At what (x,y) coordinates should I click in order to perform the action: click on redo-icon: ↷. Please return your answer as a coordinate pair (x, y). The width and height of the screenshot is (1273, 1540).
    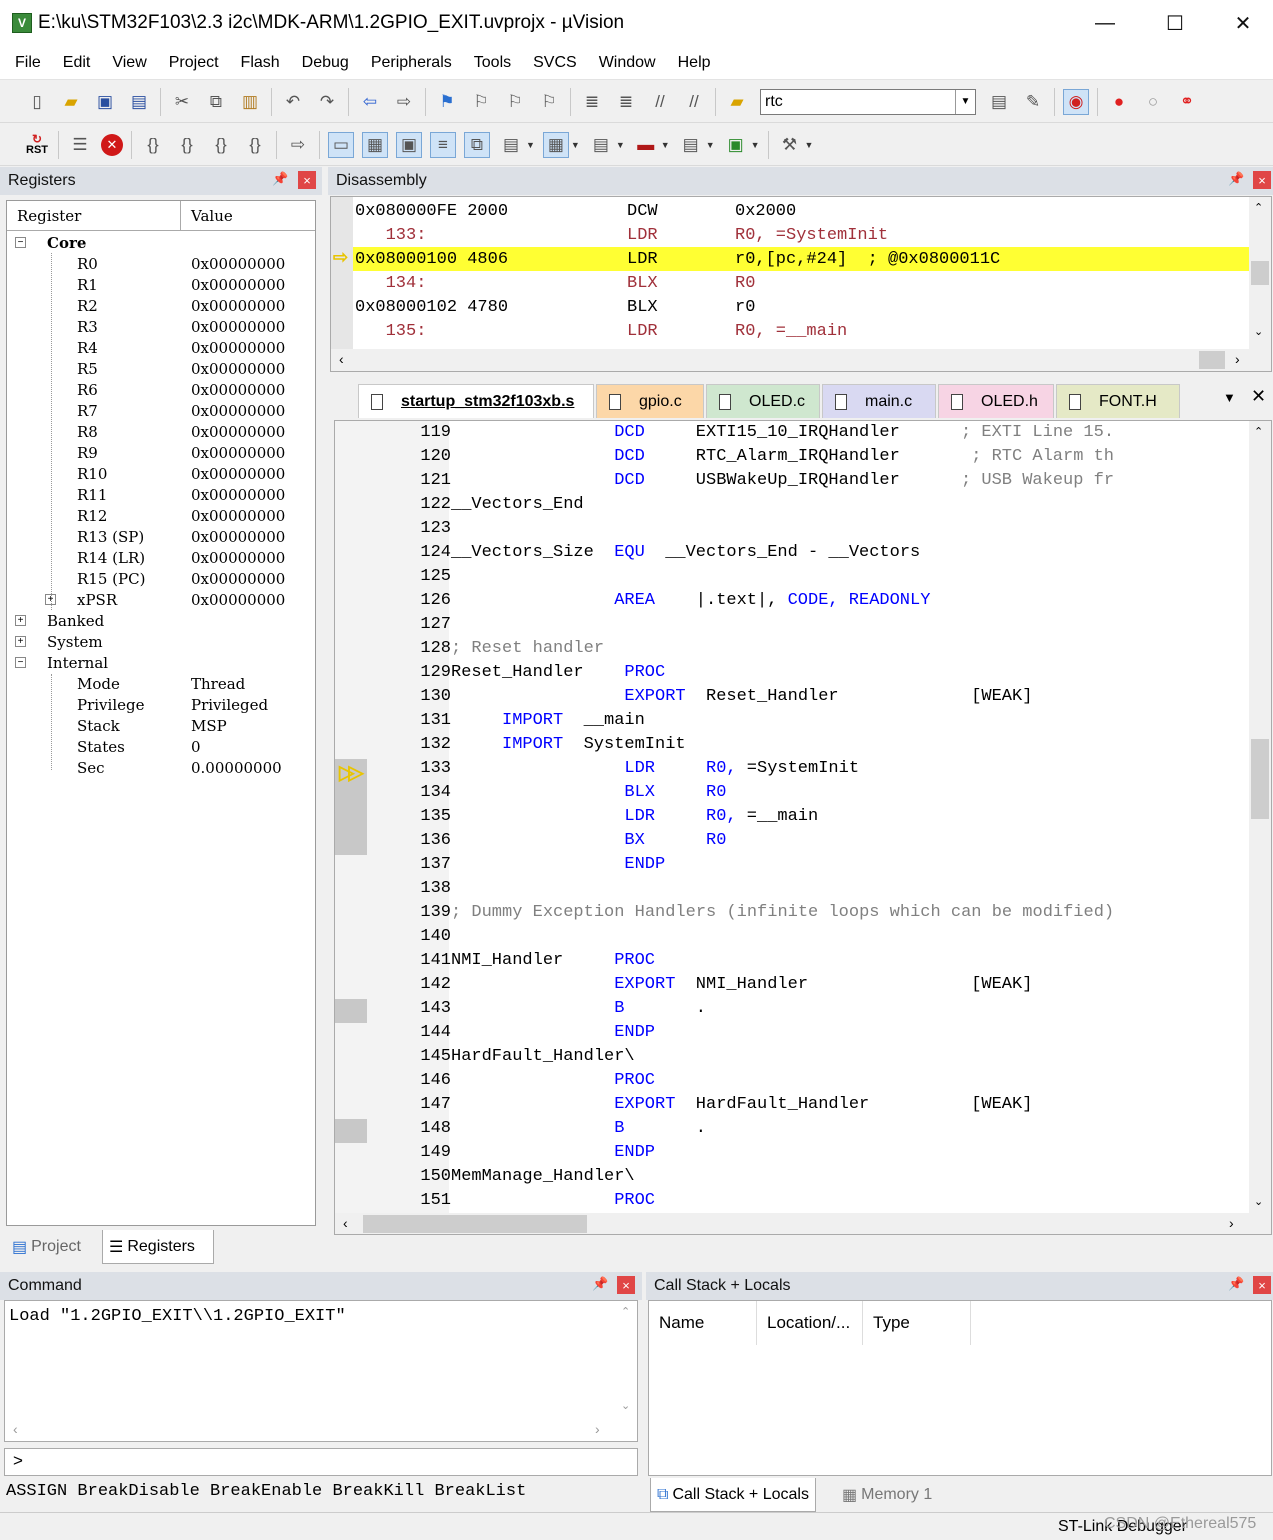
    Looking at the image, I should click on (327, 102).